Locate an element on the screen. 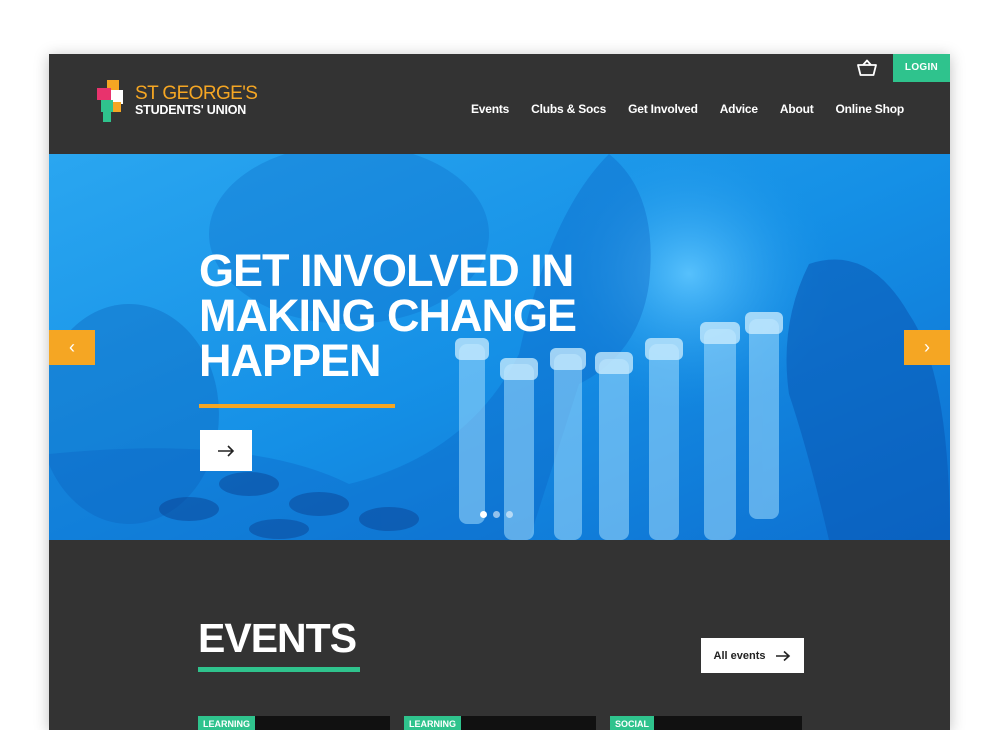 This screenshot has height=730, width=1000. event-card: SOCIAL is located at coordinates (706, 723).